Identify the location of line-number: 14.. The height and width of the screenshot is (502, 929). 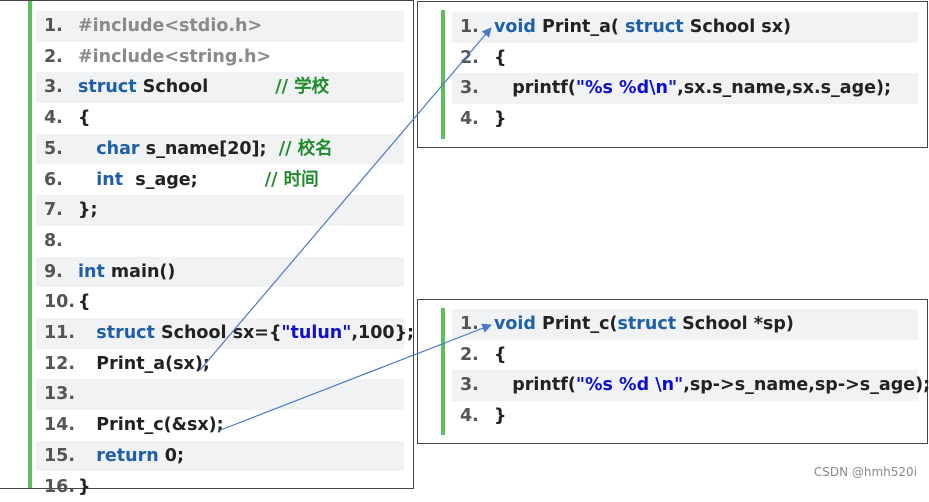
(59, 425).